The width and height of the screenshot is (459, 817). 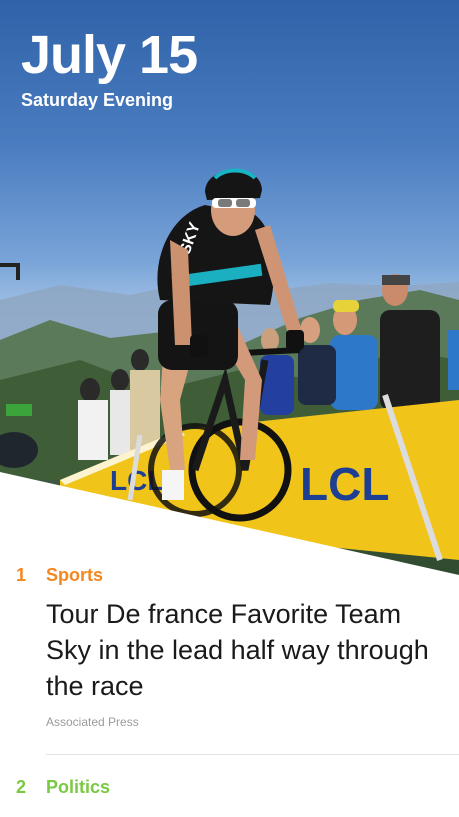 What do you see at coordinates (21, 787) in the screenshot?
I see `story-number: 2` at bounding box center [21, 787].